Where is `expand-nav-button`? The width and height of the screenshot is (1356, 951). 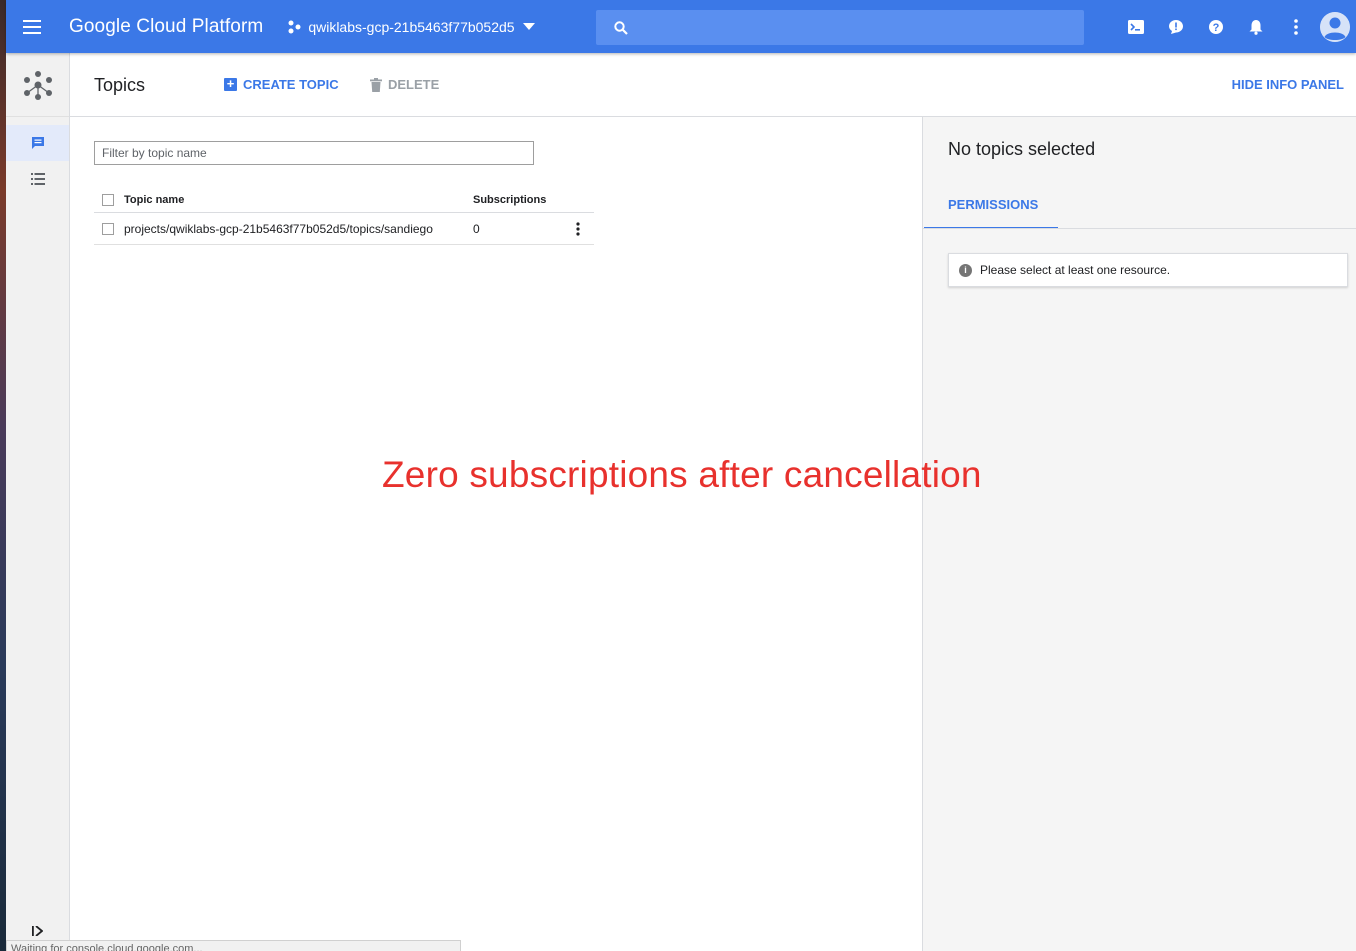 expand-nav-button is located at coordinates (38, 932).